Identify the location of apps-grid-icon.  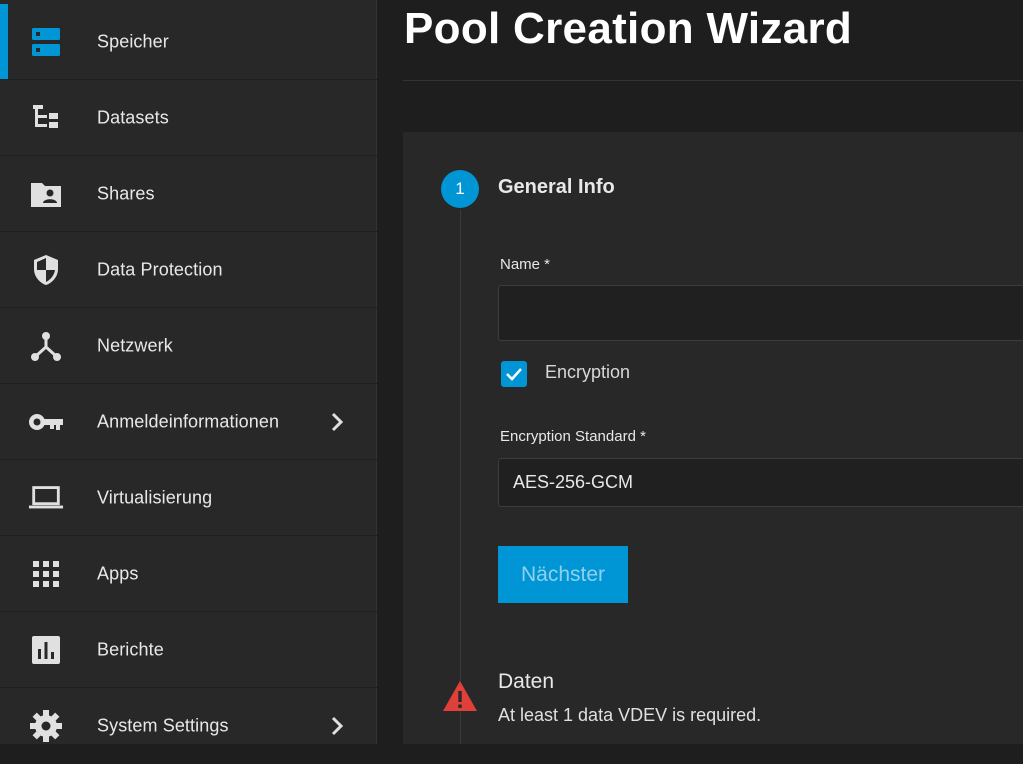
(46, 574).